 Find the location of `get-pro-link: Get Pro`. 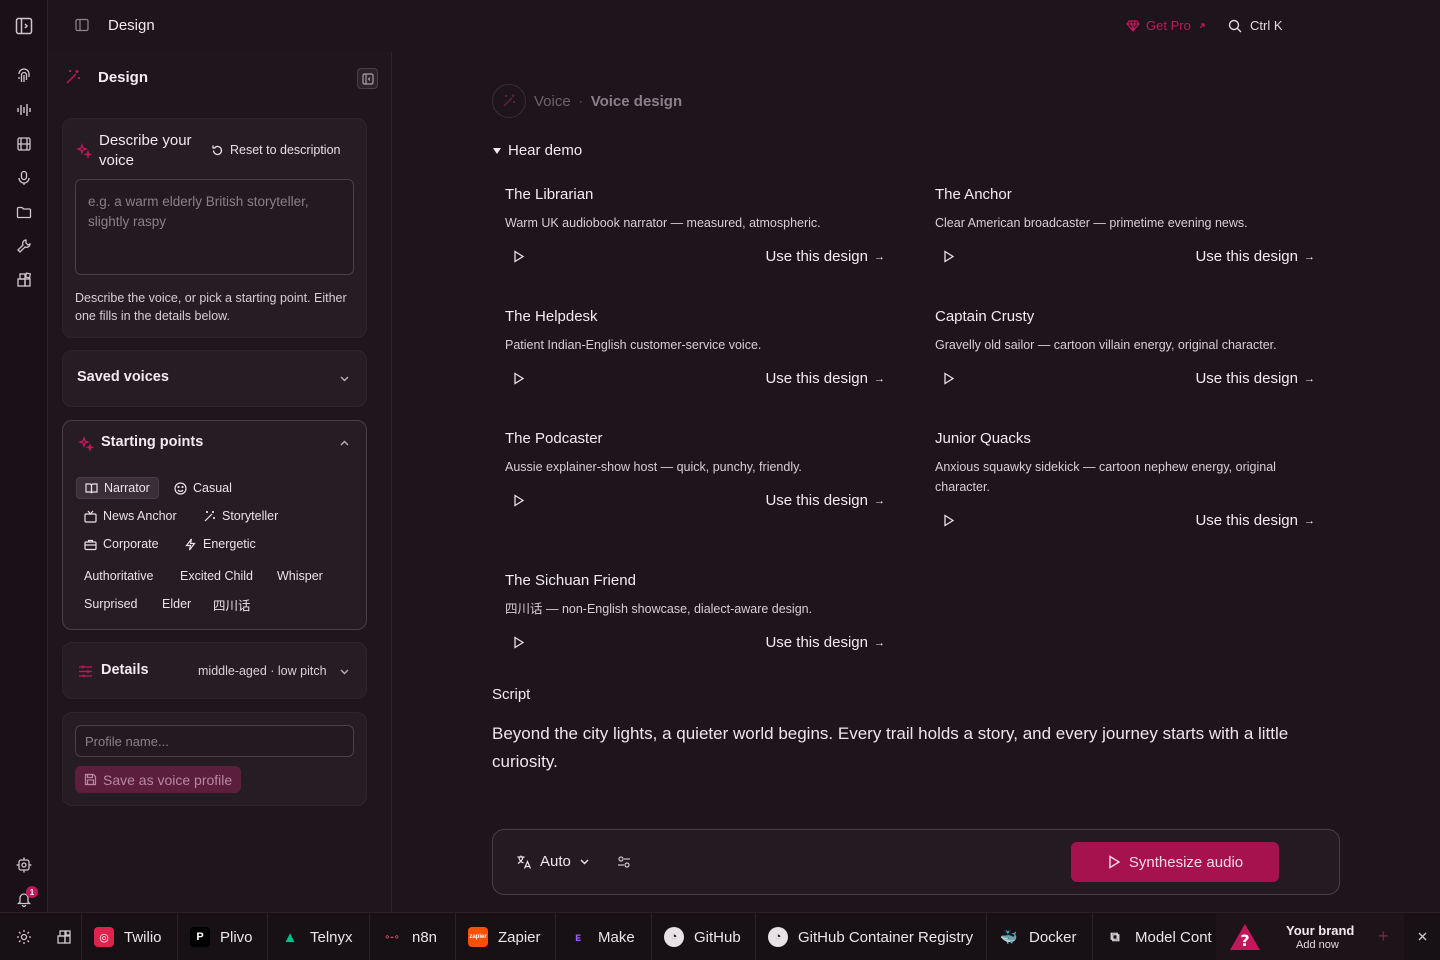

get-pro-link: Get Pro is located at coordinates (1166, 25).